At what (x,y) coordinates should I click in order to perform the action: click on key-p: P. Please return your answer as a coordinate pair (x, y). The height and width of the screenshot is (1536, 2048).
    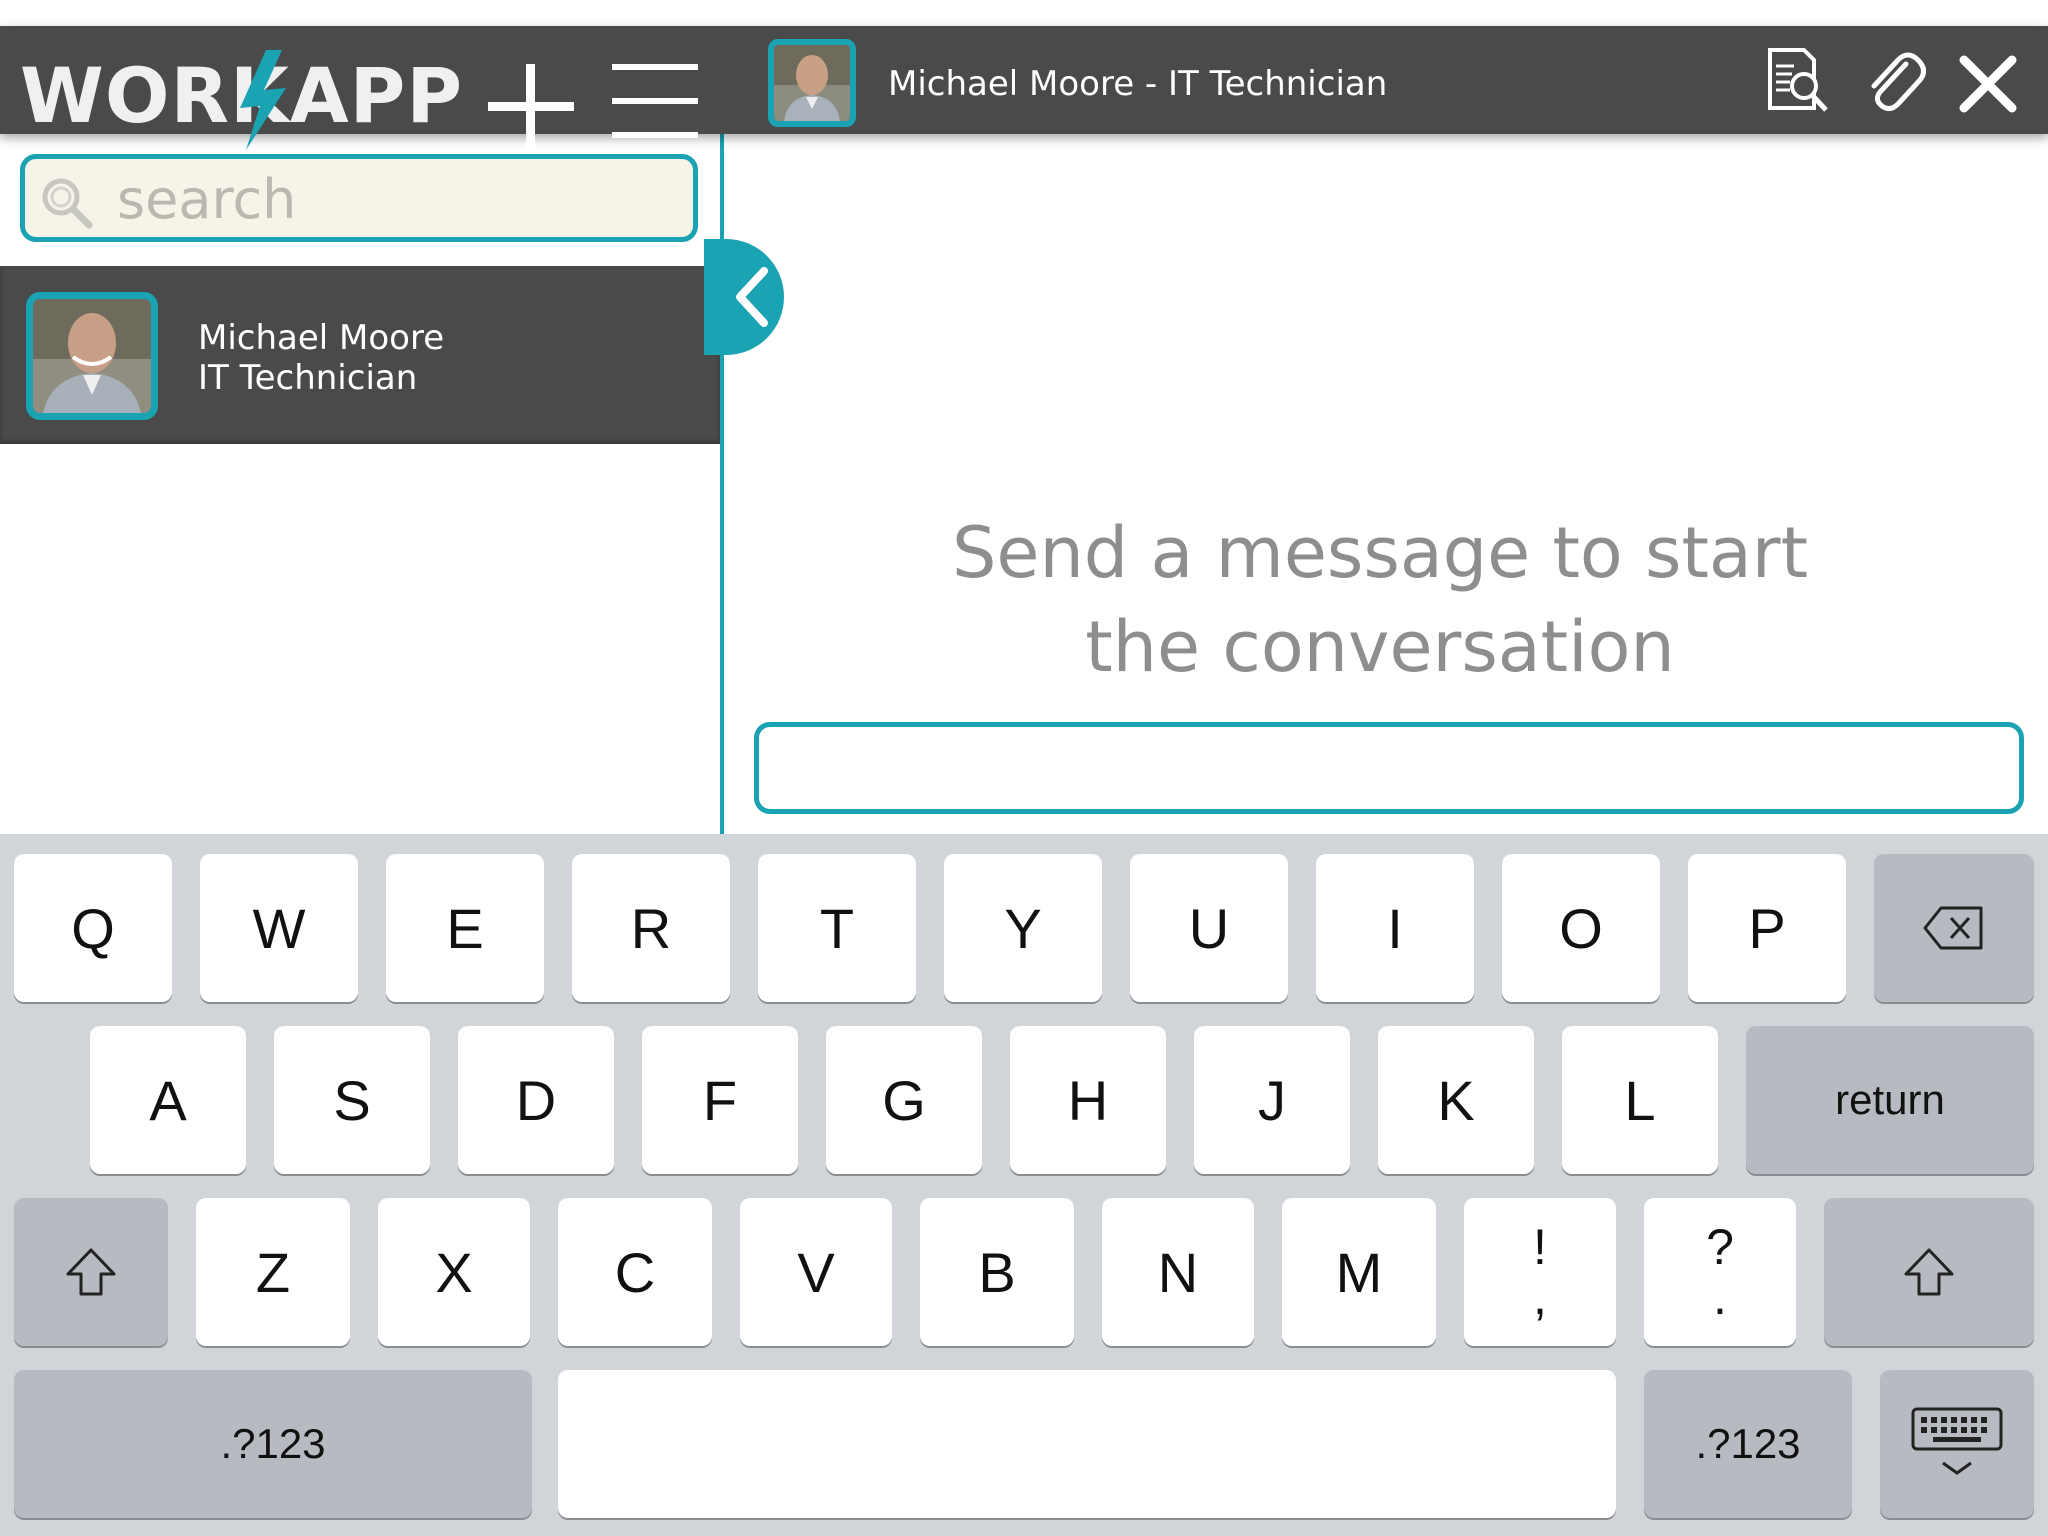
    Looking at the image, I should click on (1767, 928).